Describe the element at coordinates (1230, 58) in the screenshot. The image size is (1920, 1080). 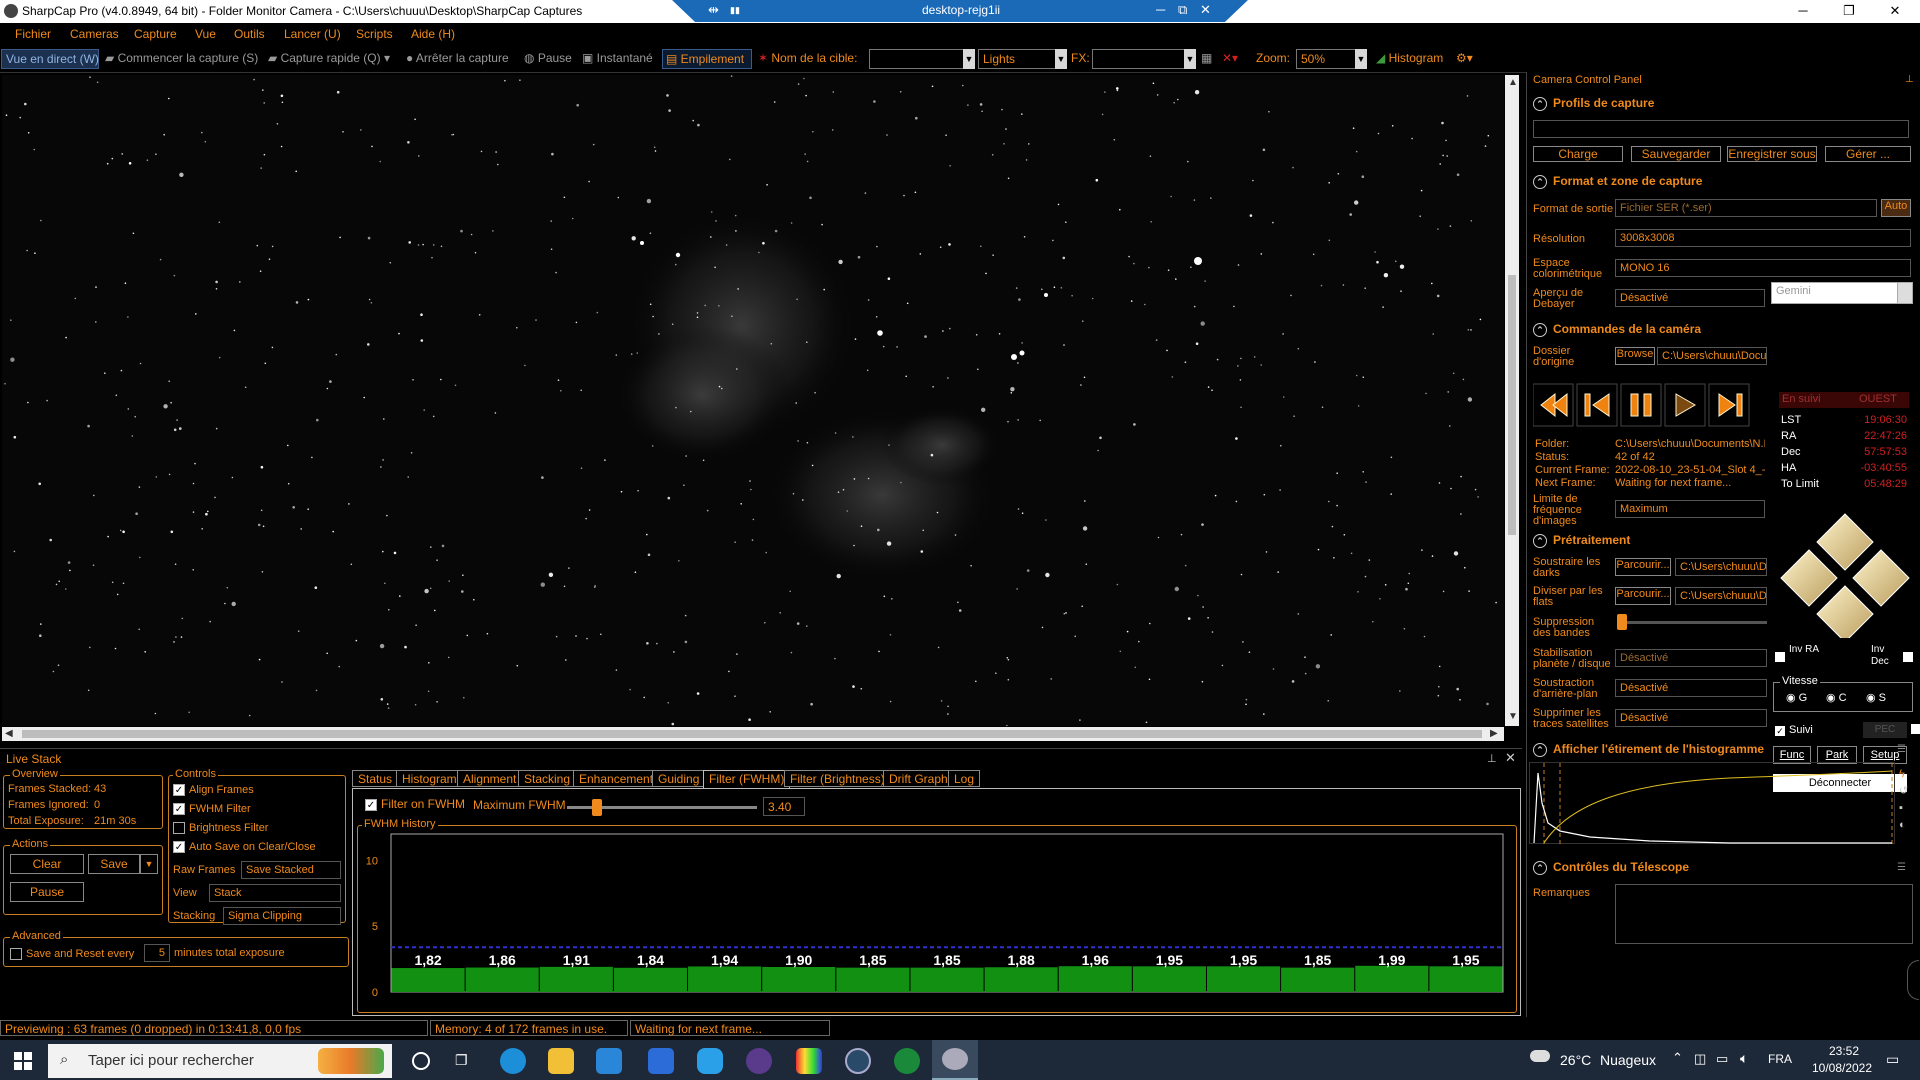
I see `reticle-icon: ✕▾` at that location.